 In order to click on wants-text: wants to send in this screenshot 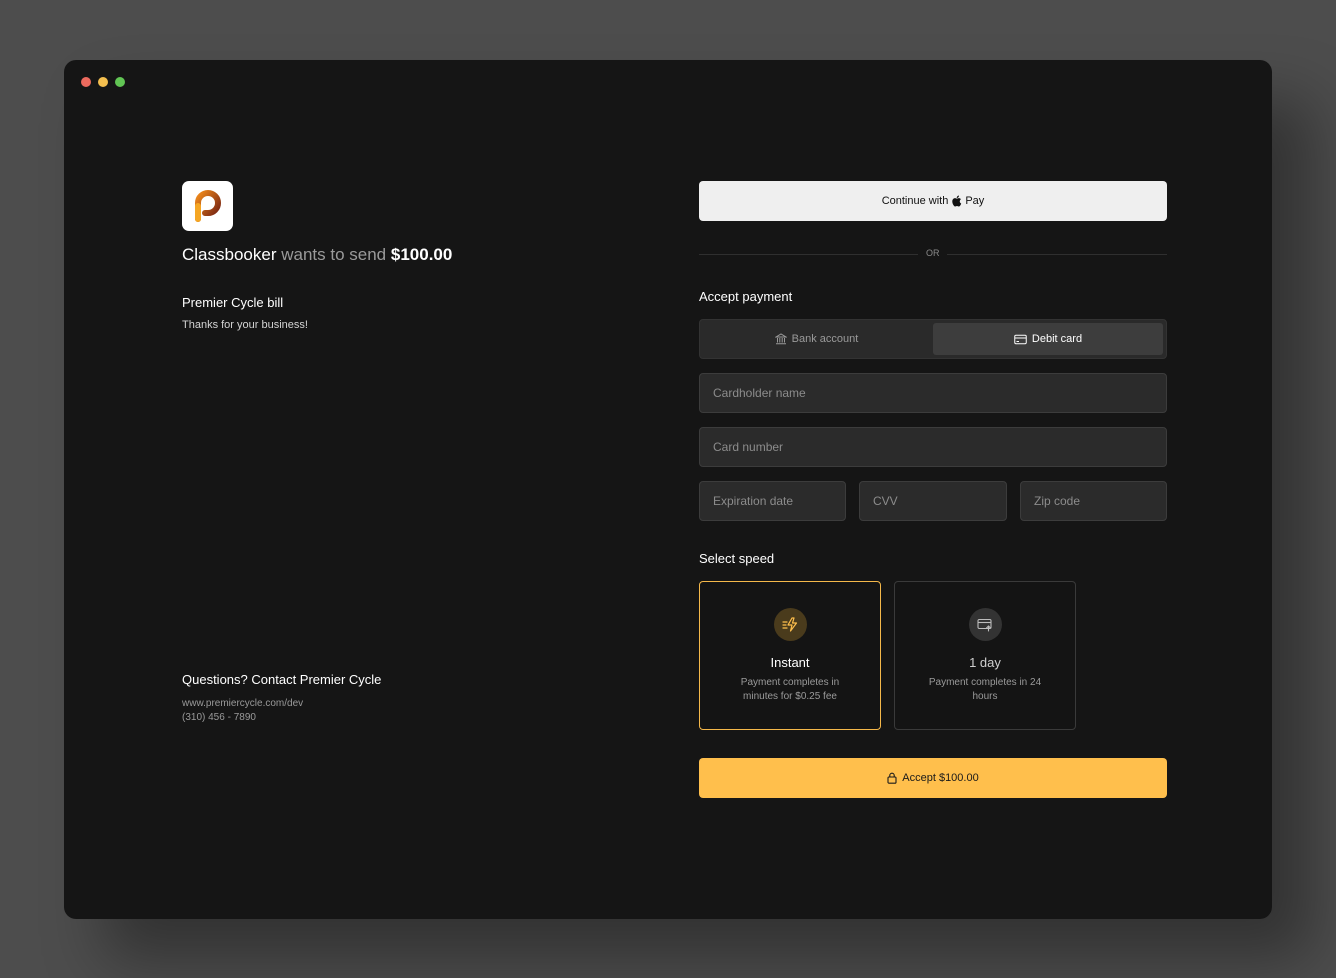, I will do `click(334, 254)`.